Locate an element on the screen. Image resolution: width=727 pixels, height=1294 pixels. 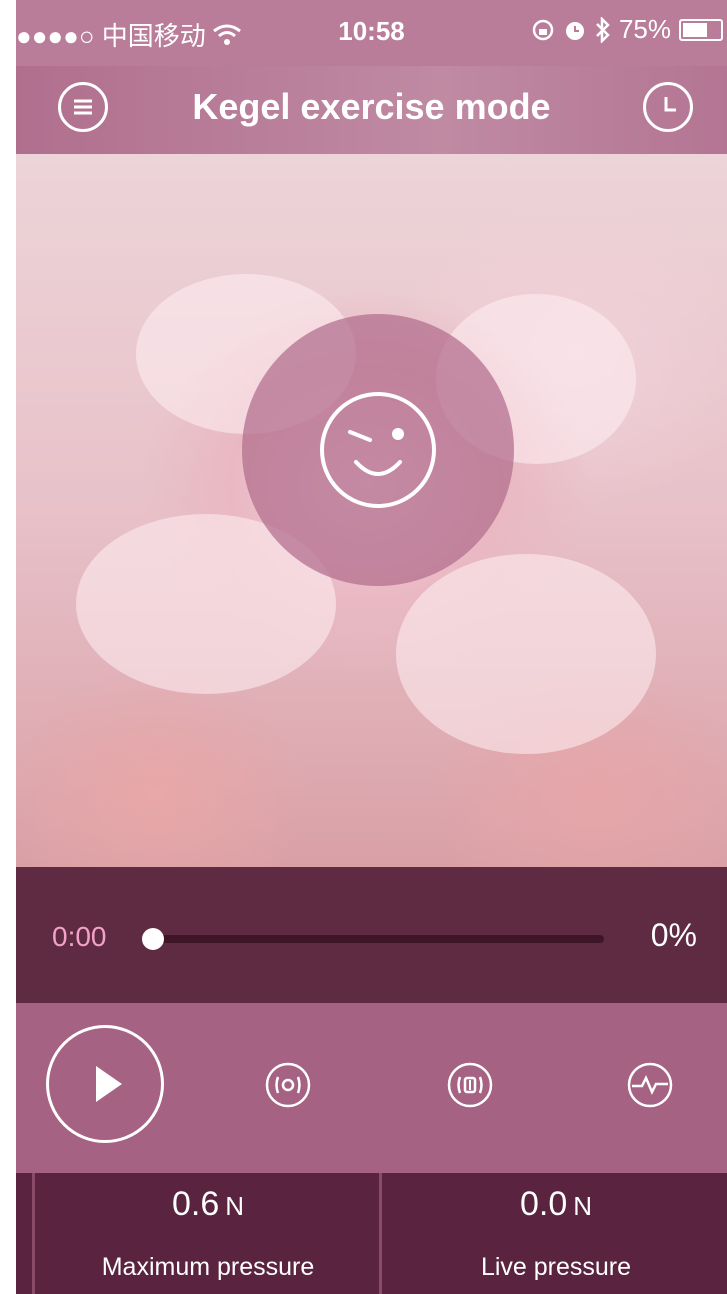
play-icon is located at coordinates (109, 1084).